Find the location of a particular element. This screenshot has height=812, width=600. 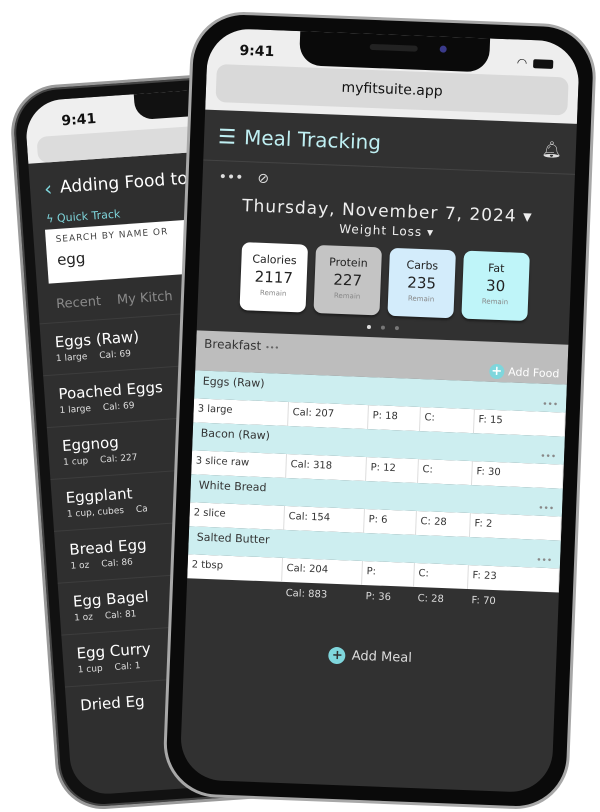

macro-card-protein: Protein 227 Remain is located at coordinates (348, 280).